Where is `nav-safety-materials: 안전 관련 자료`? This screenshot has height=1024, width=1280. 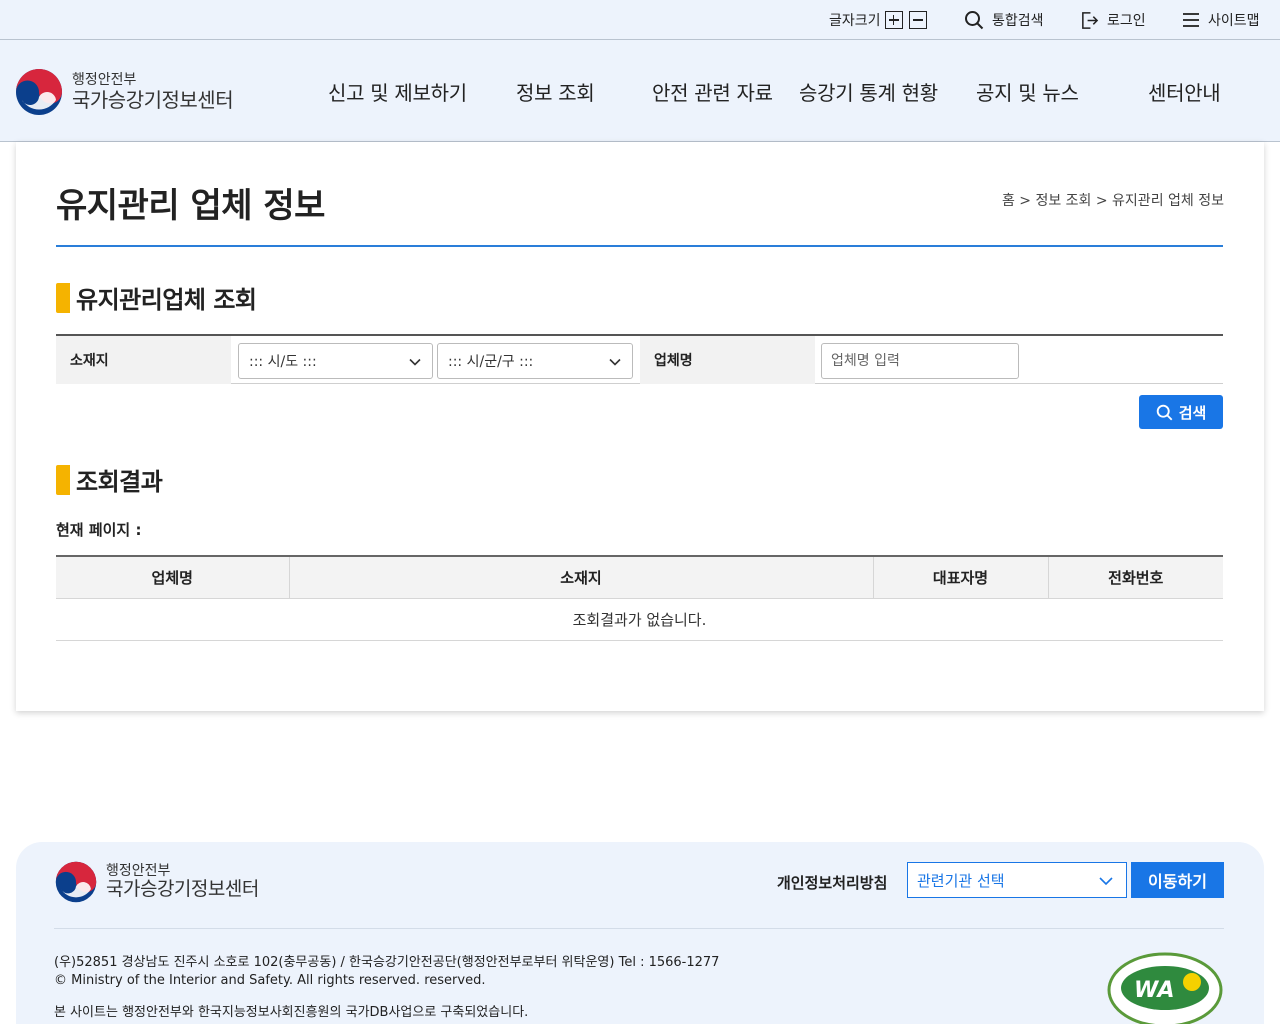 nav-safety-materials: 안전 관련 자료 is located at coordinates (712, 91).